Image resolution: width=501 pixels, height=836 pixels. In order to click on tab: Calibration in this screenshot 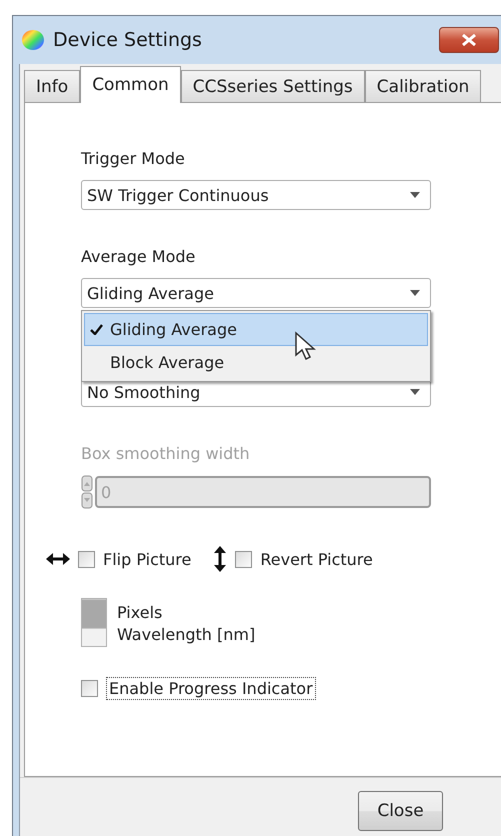, I will do `click(423, 86)`.